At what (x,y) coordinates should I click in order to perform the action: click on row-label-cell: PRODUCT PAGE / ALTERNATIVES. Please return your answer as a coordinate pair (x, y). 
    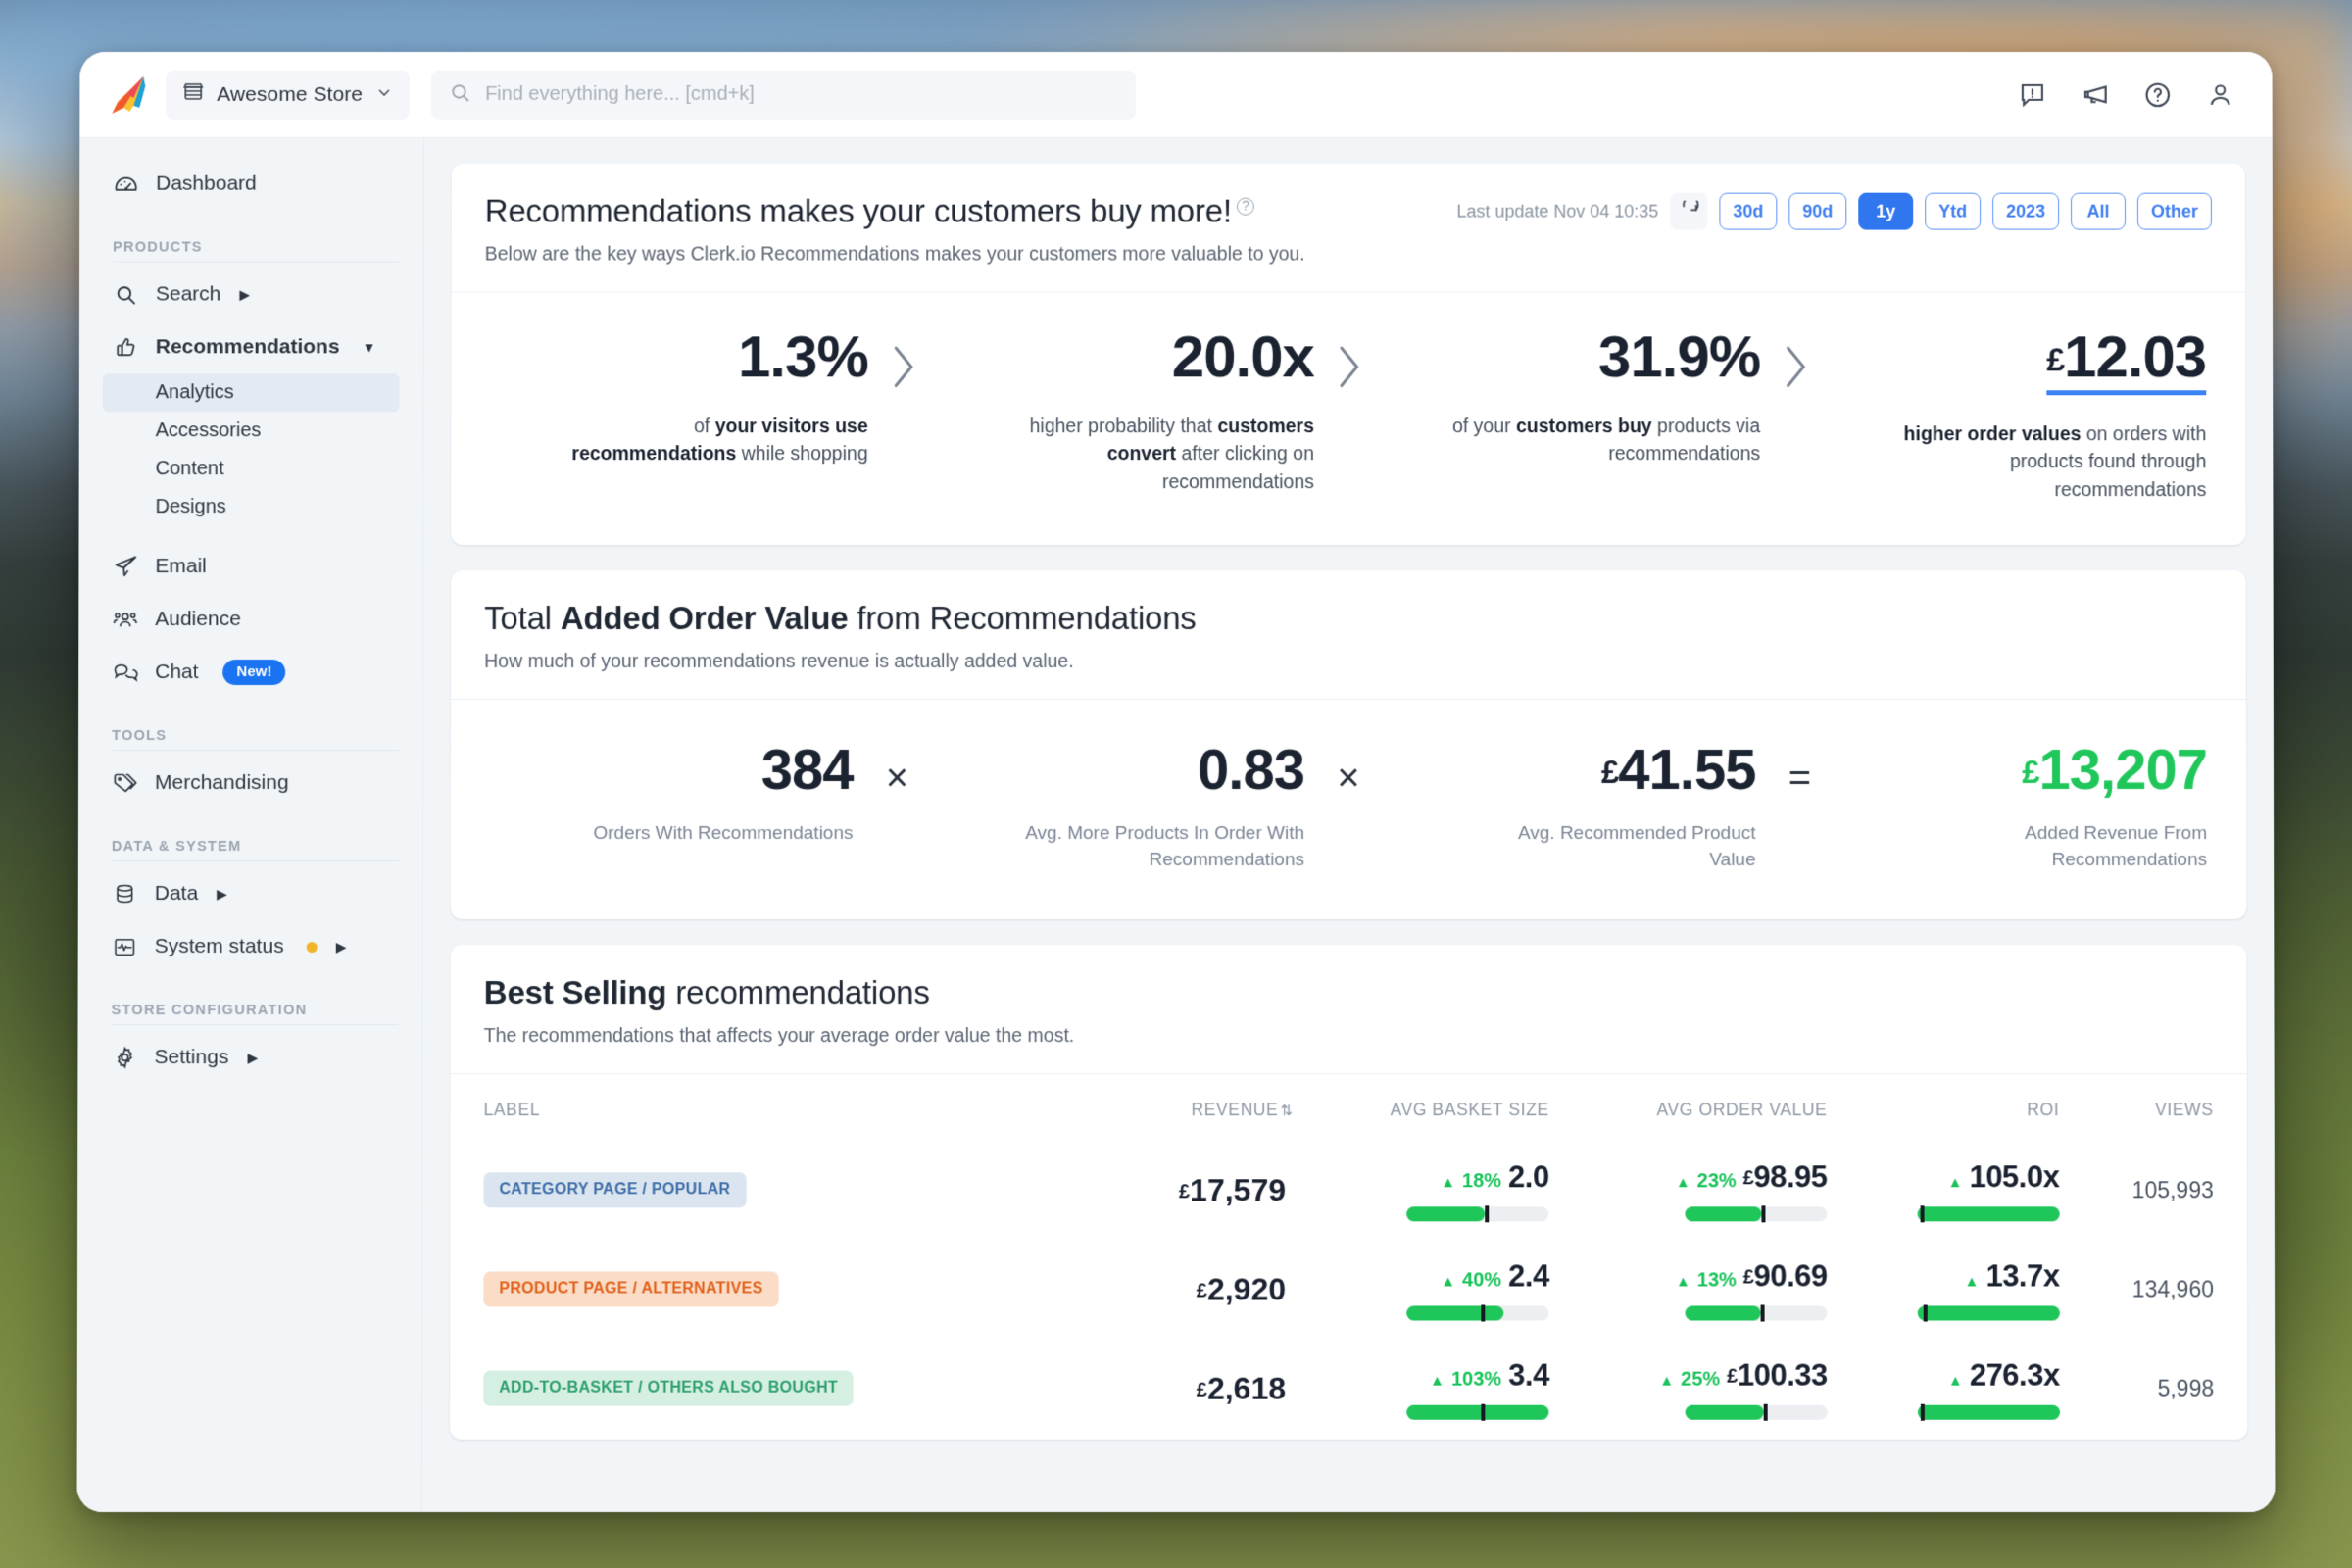
    Looking at the image, I should click on (779, 1290).